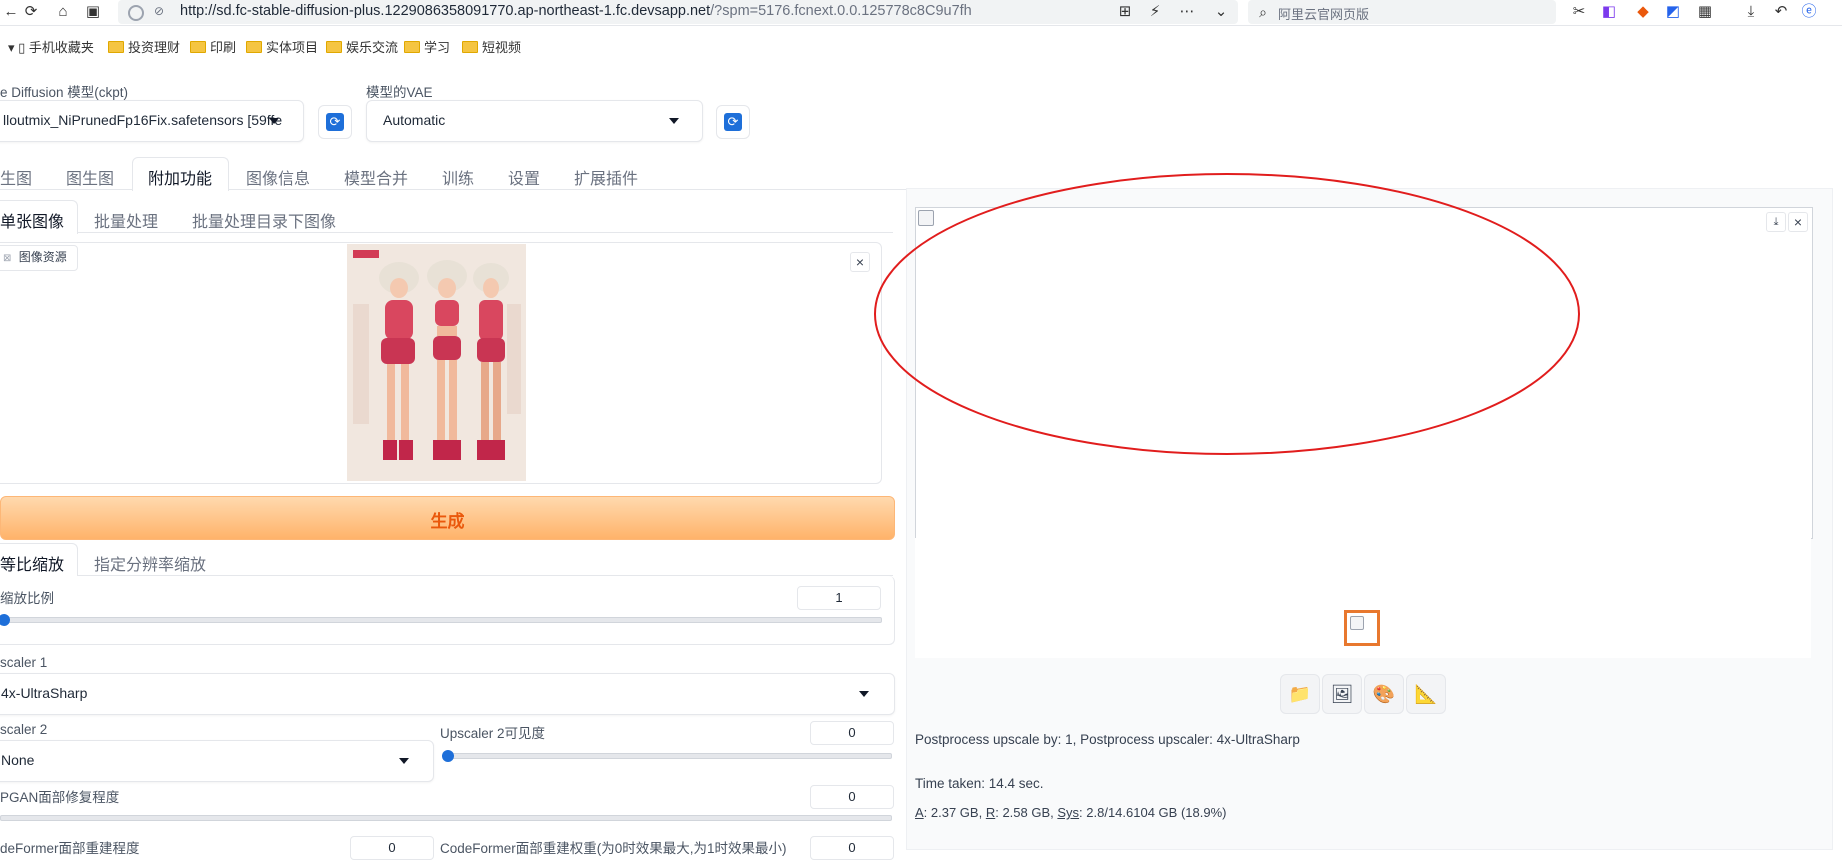 The width and height of the screenshot is (1842, 860). What do you see at coordinates (376, 177) in the screenshot?
I see `tab-merge: 模型合并` at bounding box center [376, 177].